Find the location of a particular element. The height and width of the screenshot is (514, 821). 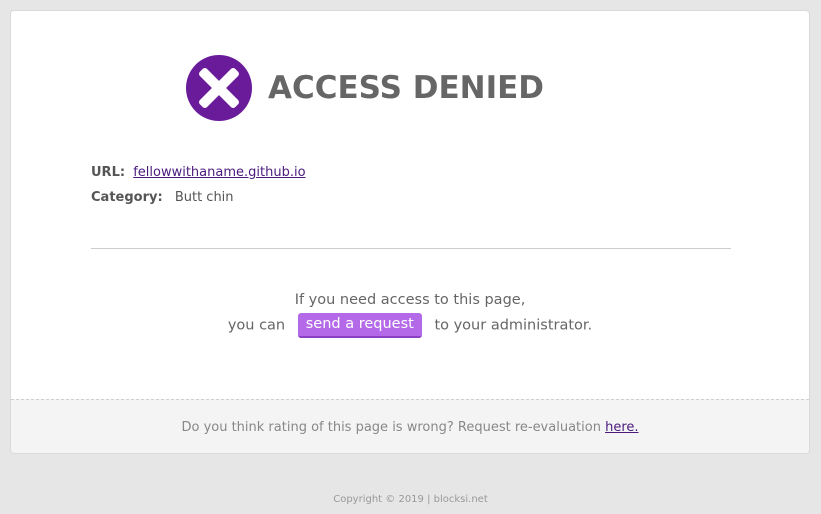

message-suffix: to your administrator. is located at coordinates (513, 325).